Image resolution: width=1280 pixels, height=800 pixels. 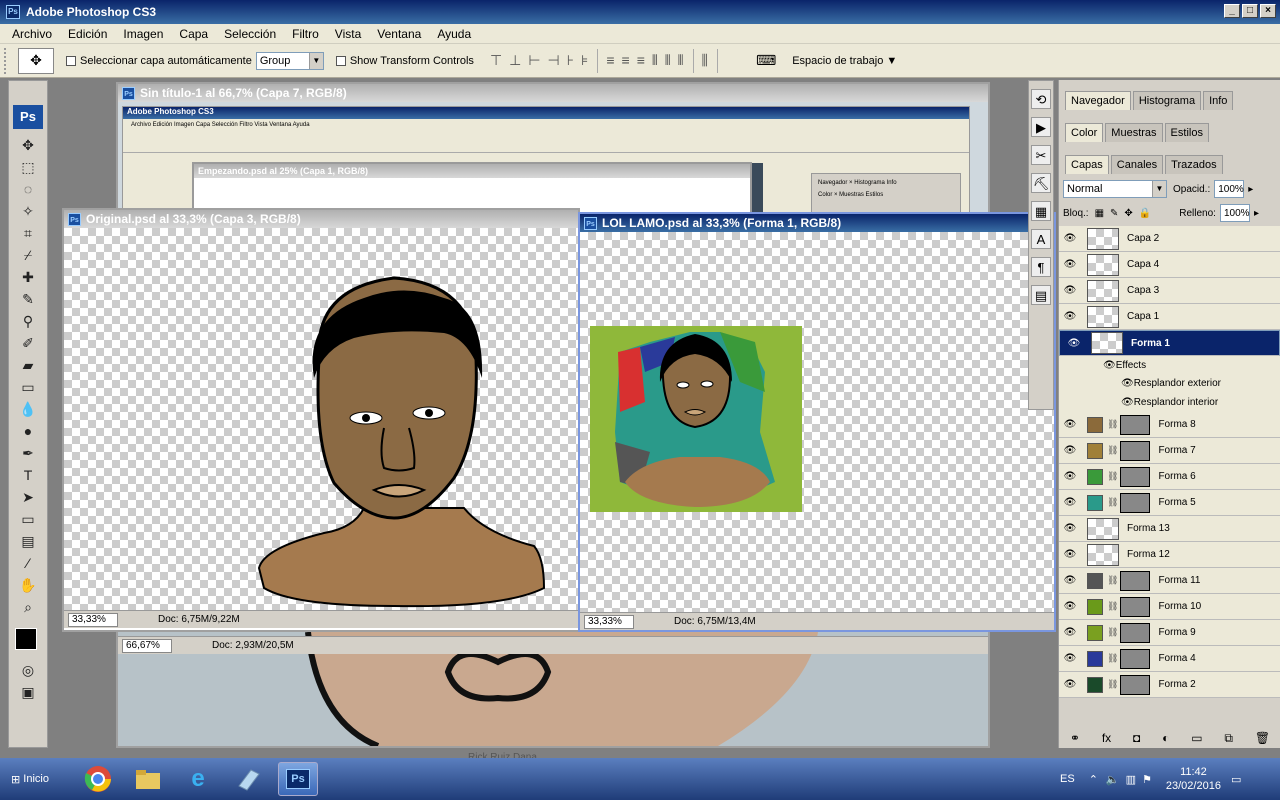 I want to click on menu-ayuda: Ayuda, so click(x=454, y=34).